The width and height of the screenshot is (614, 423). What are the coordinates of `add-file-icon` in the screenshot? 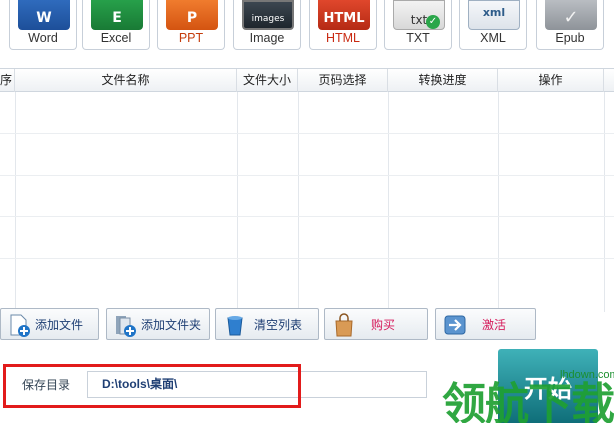 It's located at (20, 325).